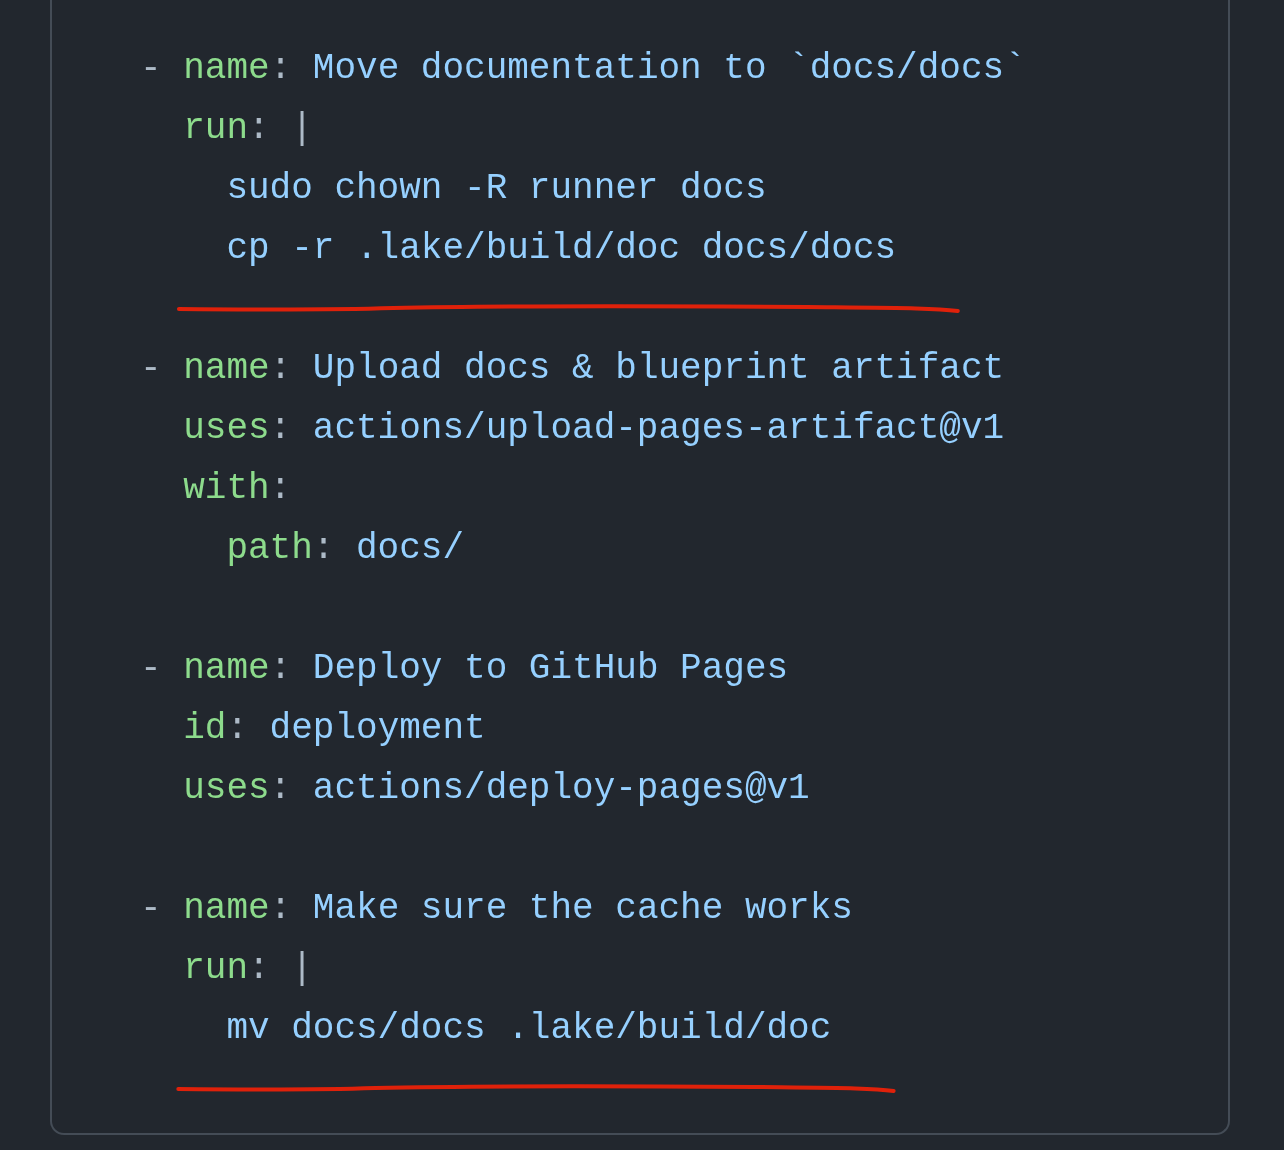 The height and width of the screenshot is (1150, 1284). Describe the element at coordinates (226, 489) in the screenshot. I see `yaml-key: with` at that location.